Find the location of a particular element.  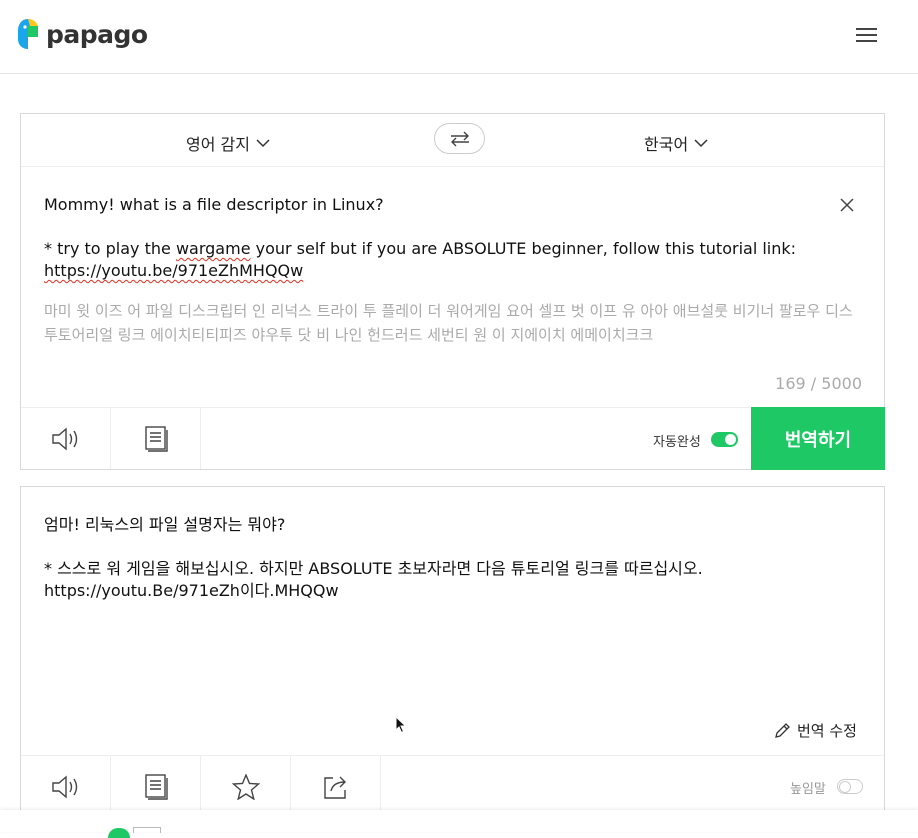

mouse-cursor-icon is located at coordinates (401, 725).